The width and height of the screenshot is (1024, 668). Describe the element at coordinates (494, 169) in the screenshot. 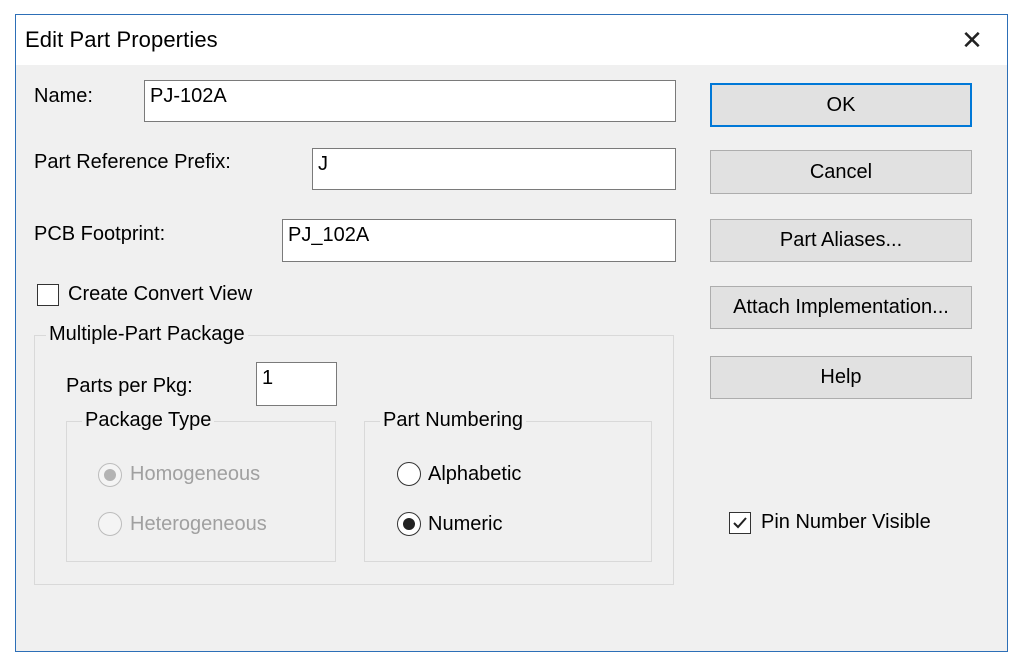

I see `part-reference-prefix-field: J` at that location.